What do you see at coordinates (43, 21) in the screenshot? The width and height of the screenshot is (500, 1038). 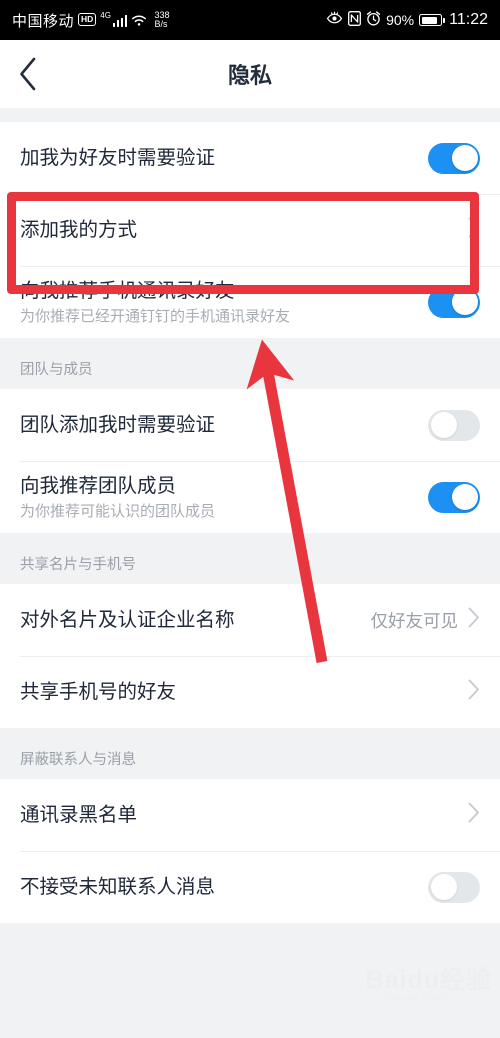 I see `carrier-label: 中国移动` at bounding box center [43, 21].